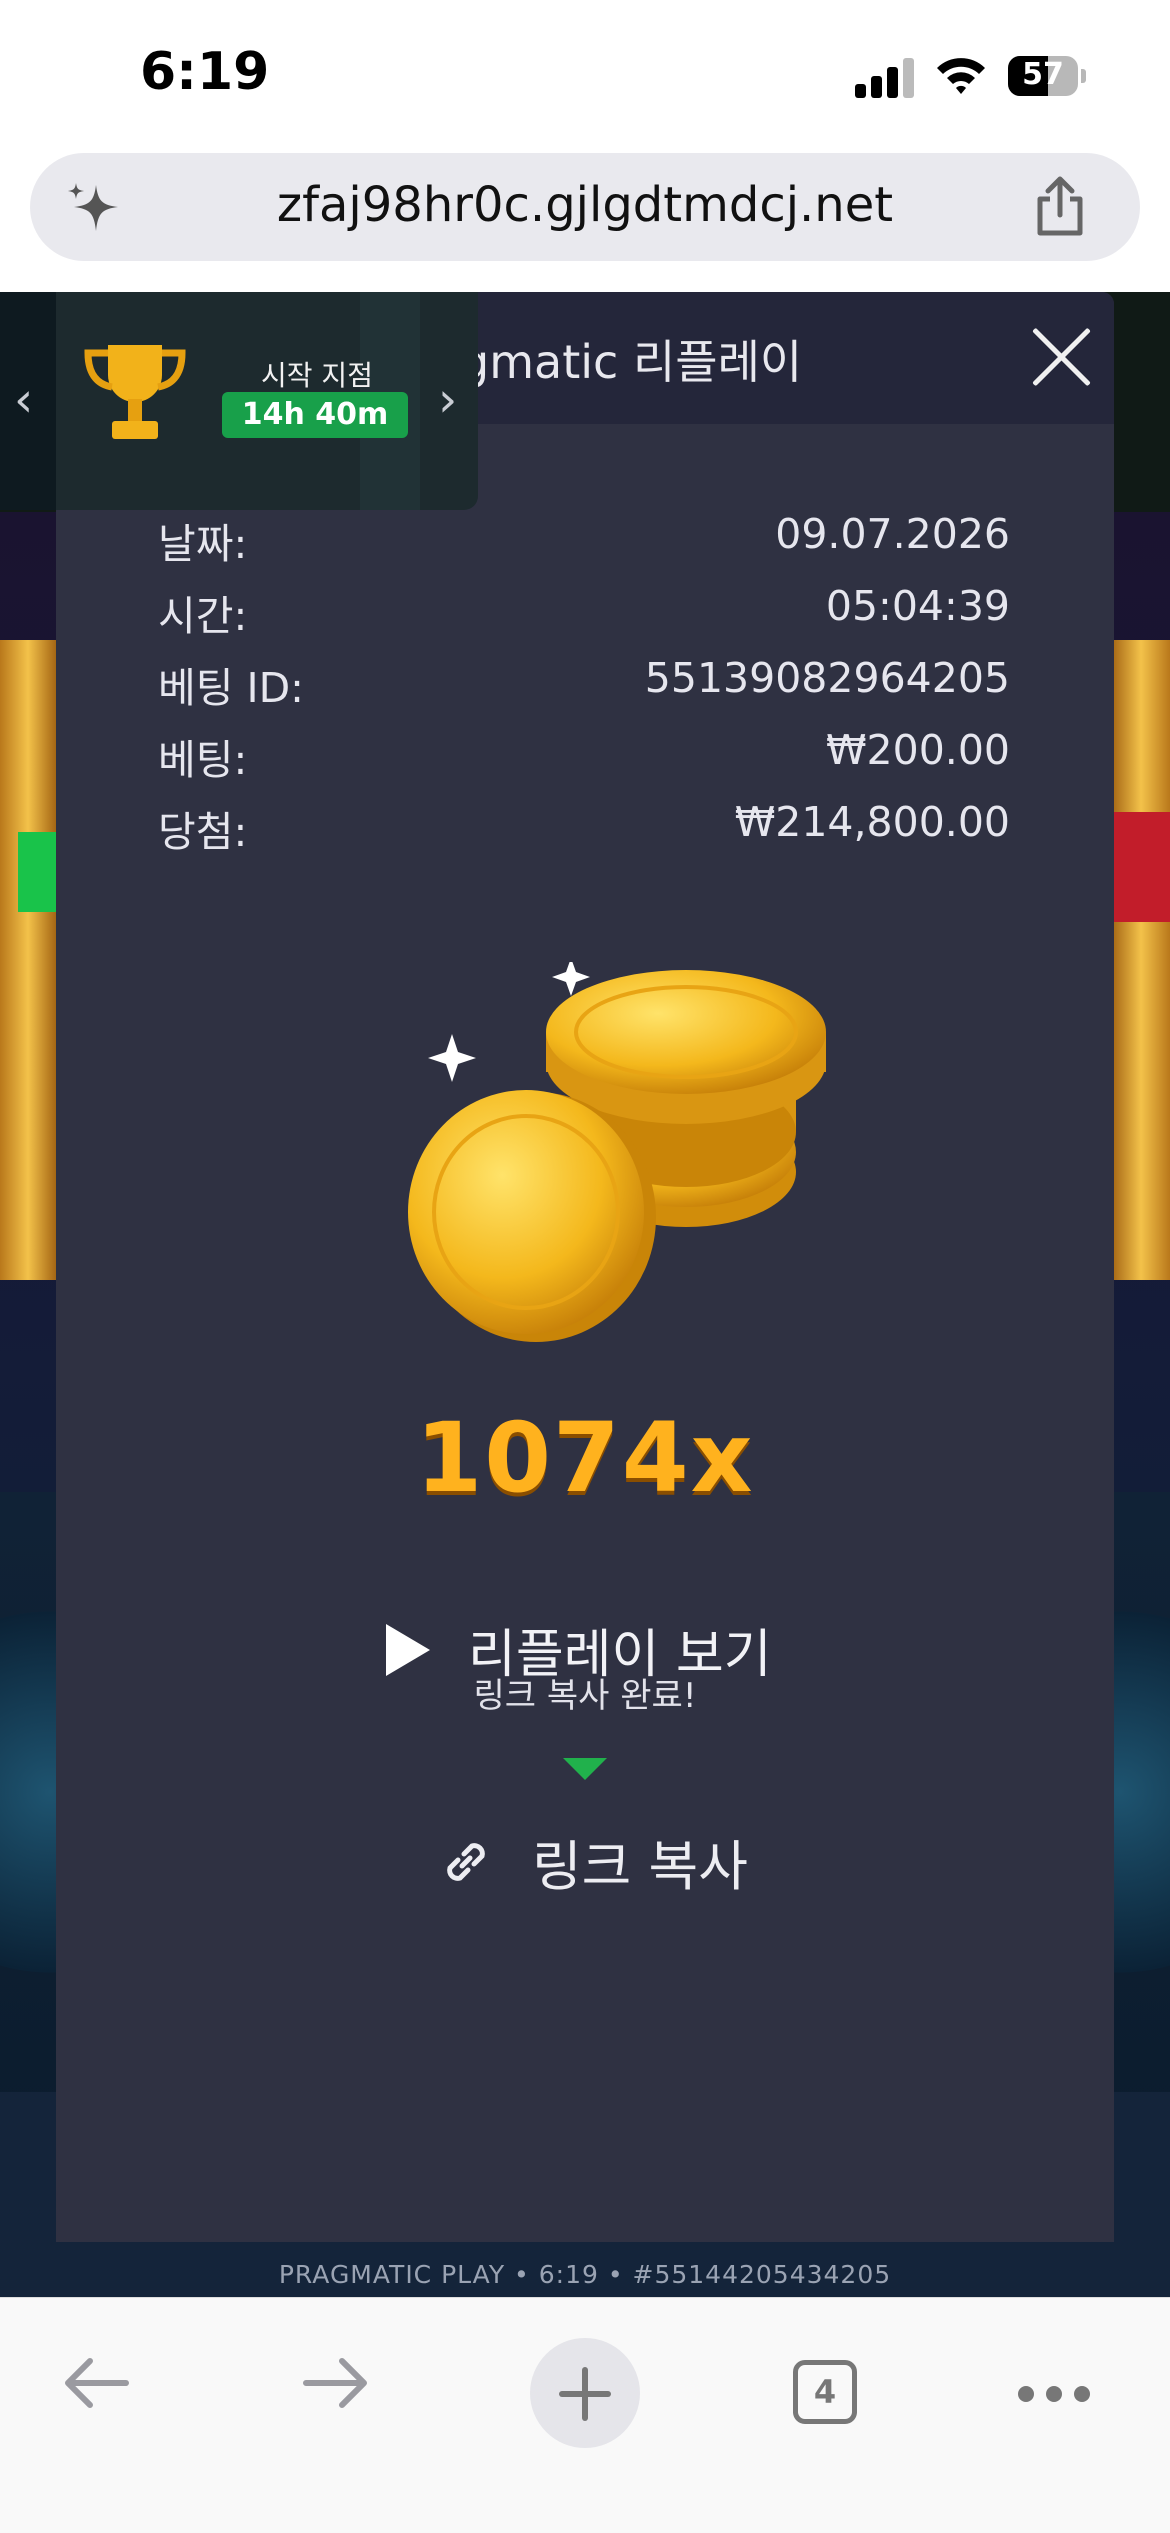 This screenshot has width=1170, height=2533. I want to click on battery-icon: 57, so click(1047, 76).